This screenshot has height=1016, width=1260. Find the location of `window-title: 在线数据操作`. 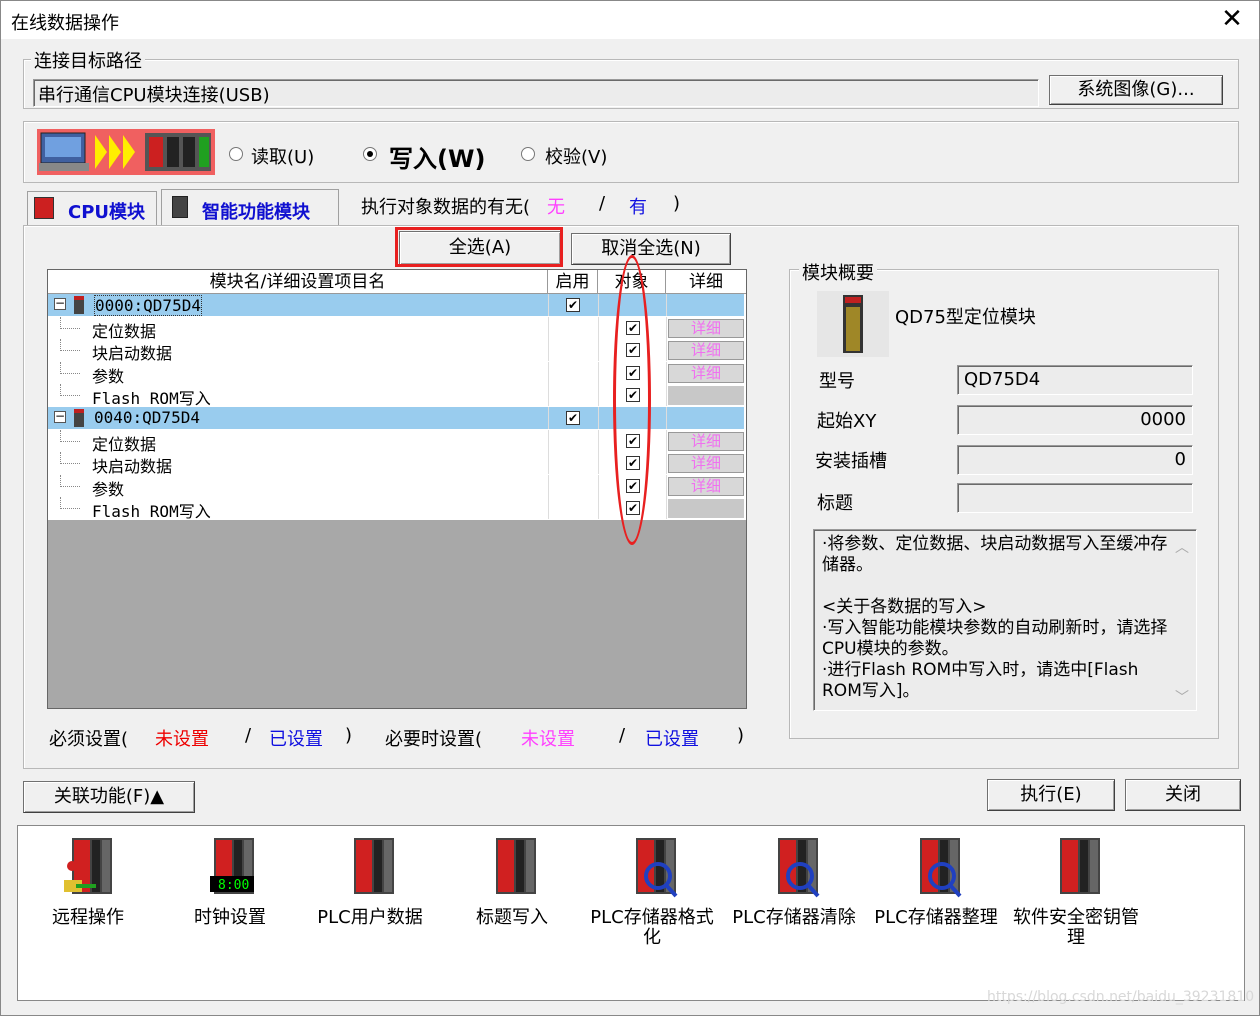

window-title: 在线数据操作 is located at coordinates (65, 23).